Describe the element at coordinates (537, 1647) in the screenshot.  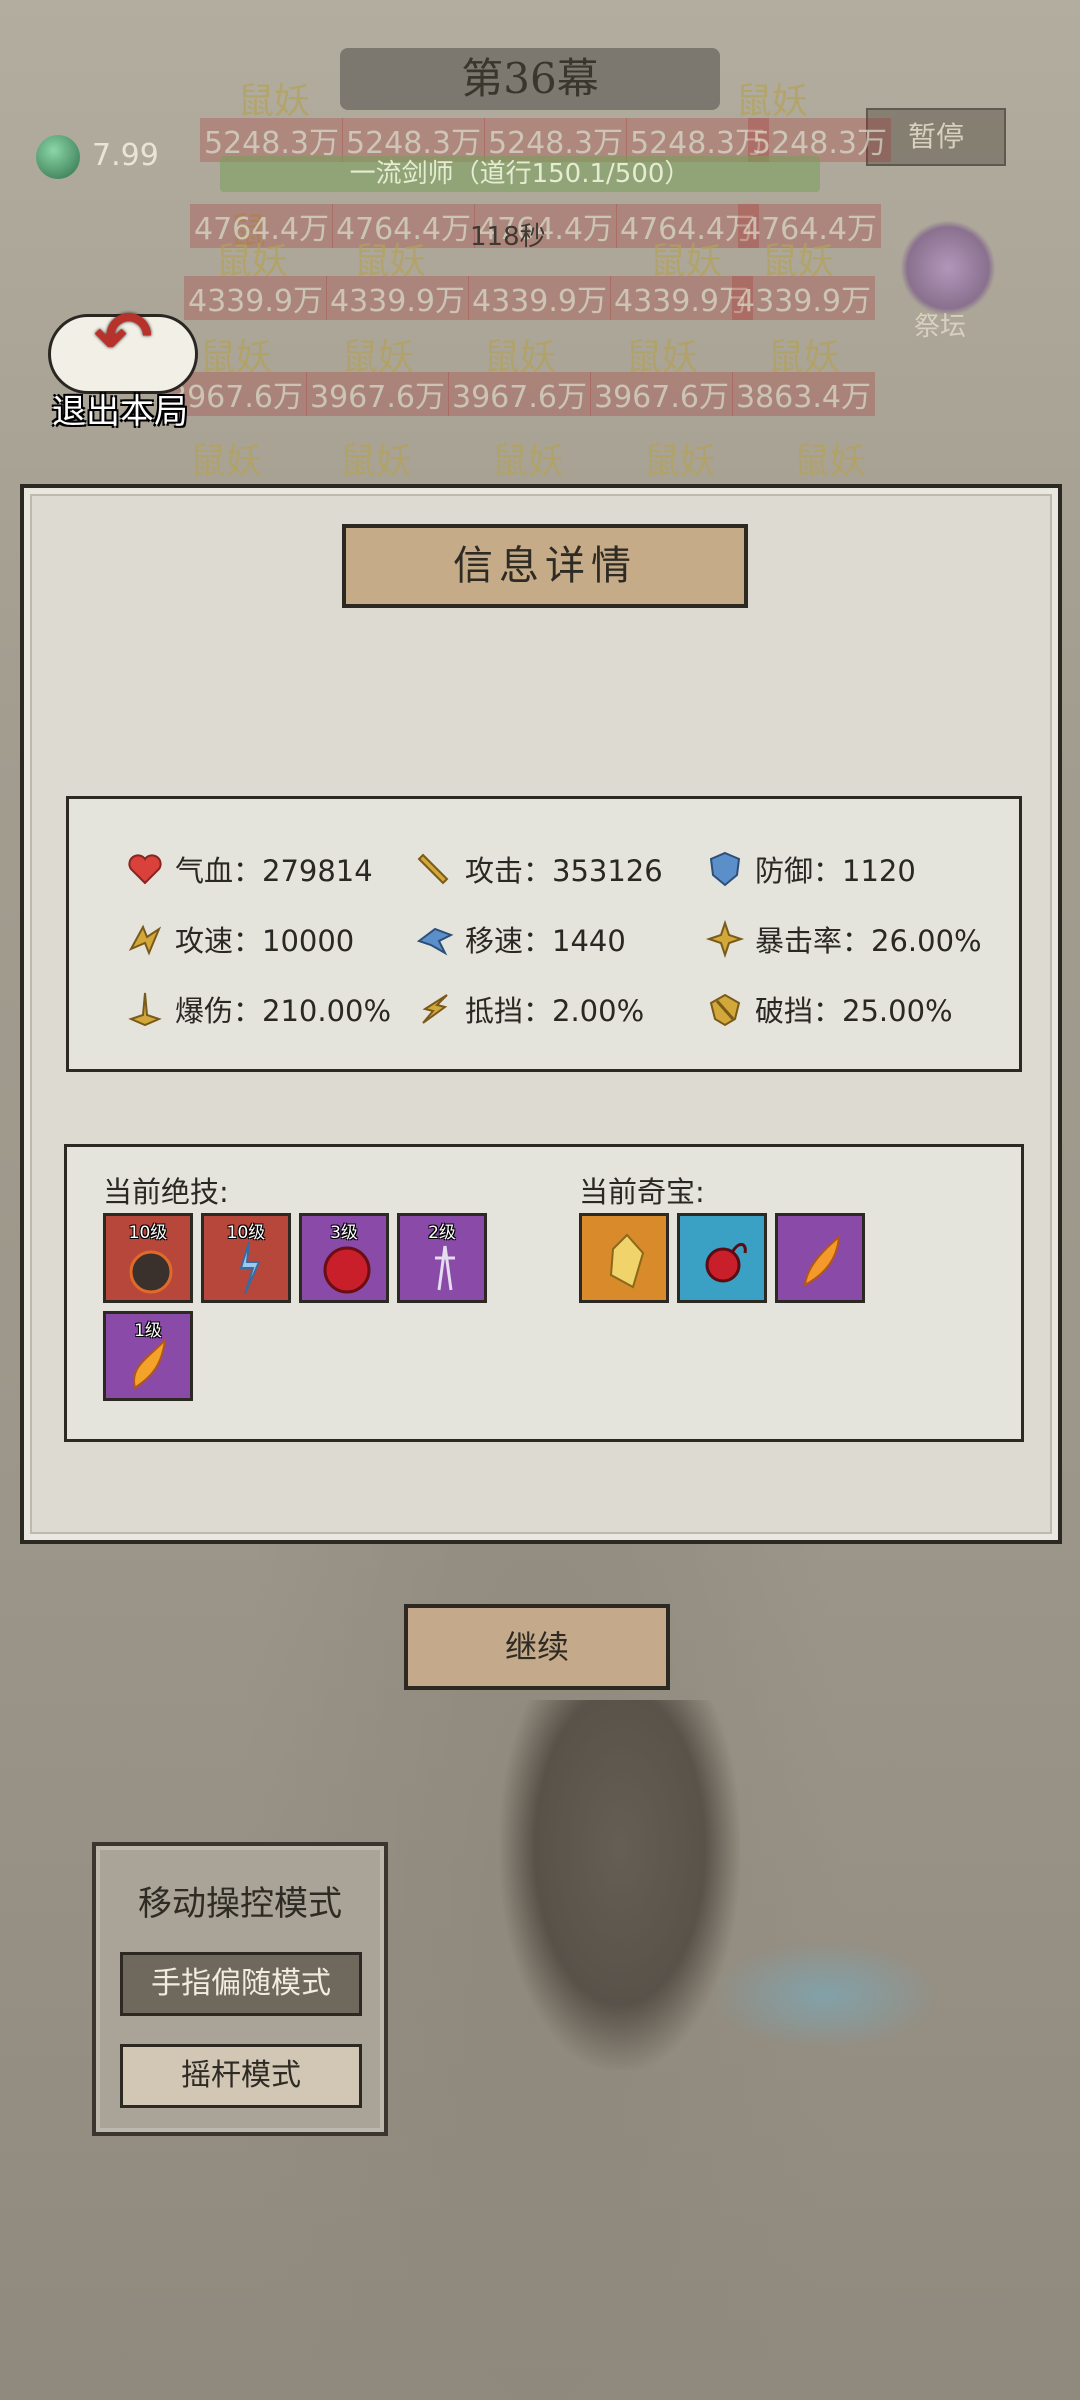
I see `continue-button: 继续` at that location.